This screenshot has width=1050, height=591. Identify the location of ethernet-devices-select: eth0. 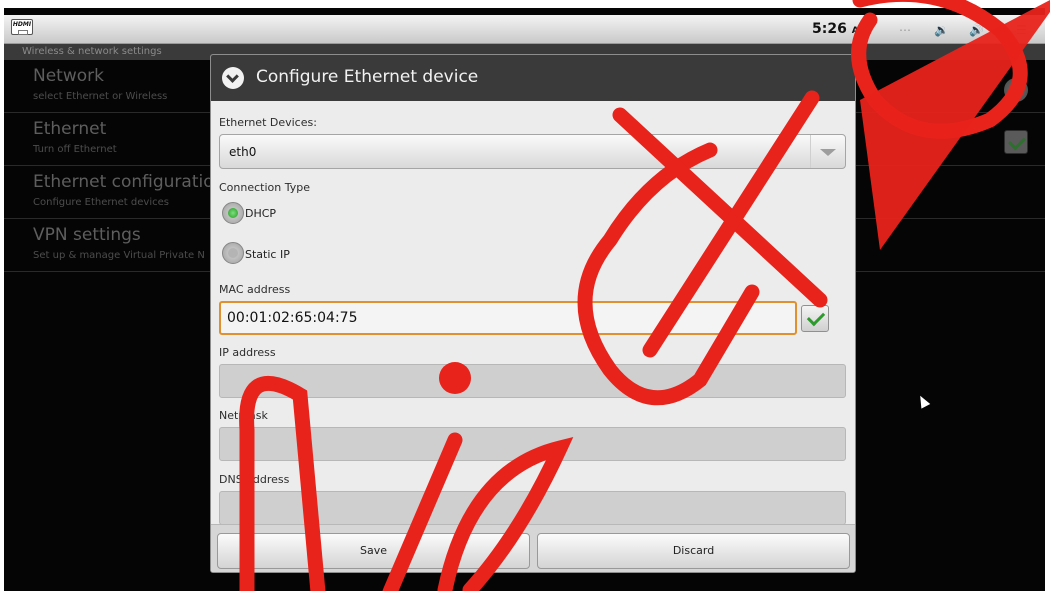
(532, 151).